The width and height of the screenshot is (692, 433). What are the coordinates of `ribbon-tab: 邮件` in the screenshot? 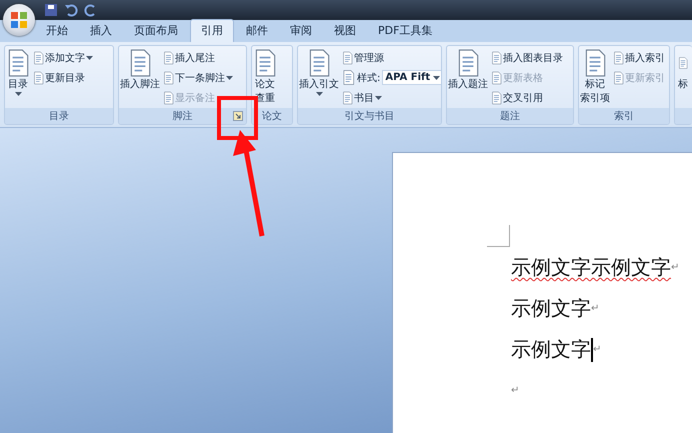 It's located at (257, 31).